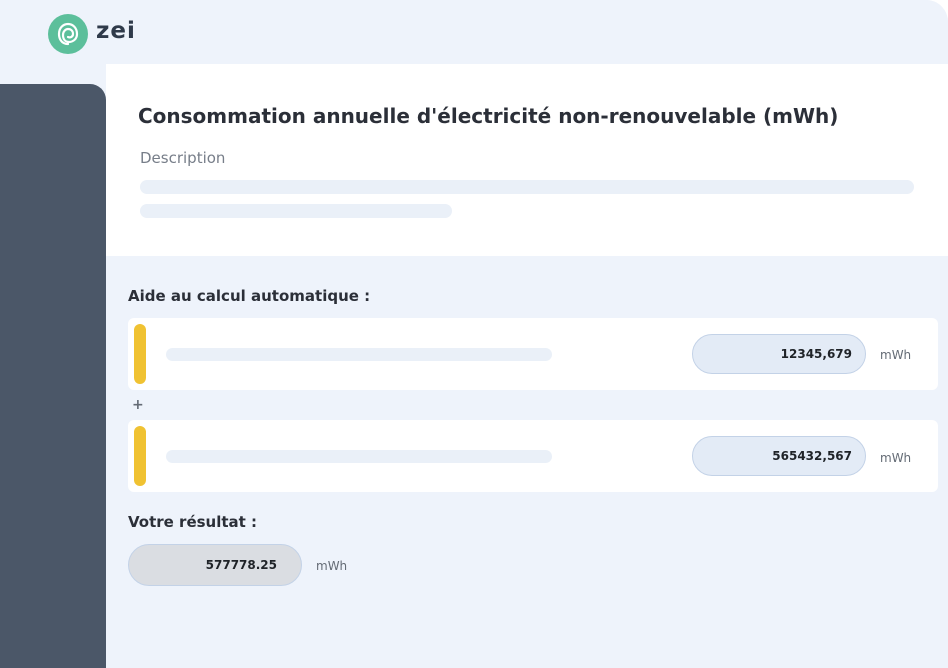 The height and width of the screenshot is (668, 948). What do you see at coordinates (193, 522) in the screenshot?
I see `result-label: Votre résultat :` at bounding box center [193, 522].